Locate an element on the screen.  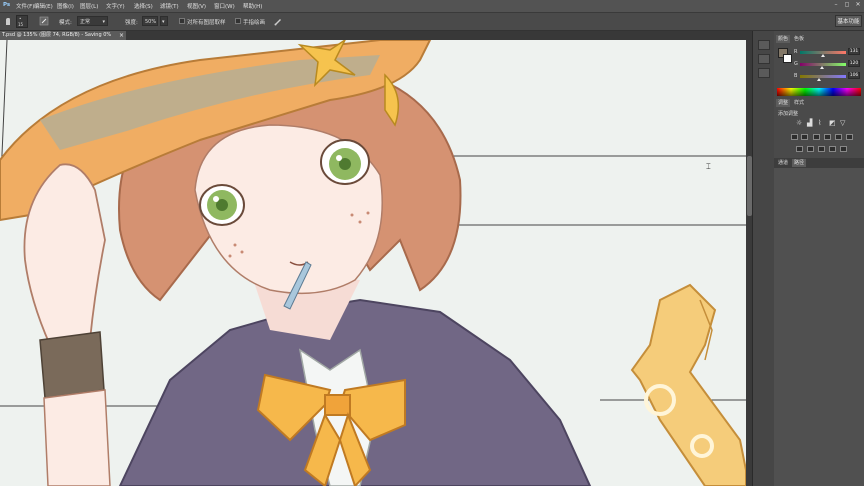
posterize-icon is located at coordinates (810, 149).